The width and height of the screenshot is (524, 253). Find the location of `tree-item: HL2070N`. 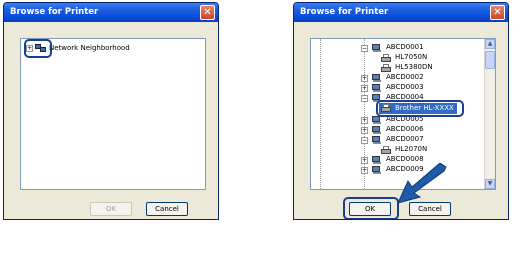

tree-item: HL2070N is located at coordinates (411, 149).